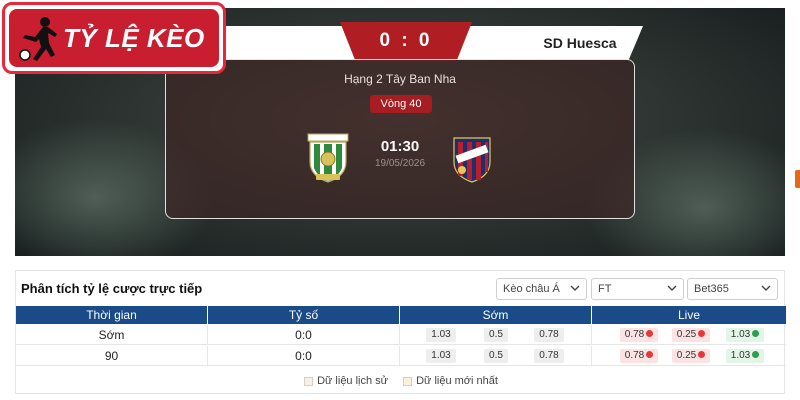  What do you see at coordinates (408, 381) in the screenshot?
I see `latest-swatch-icon` at bounding box center [408, 381].